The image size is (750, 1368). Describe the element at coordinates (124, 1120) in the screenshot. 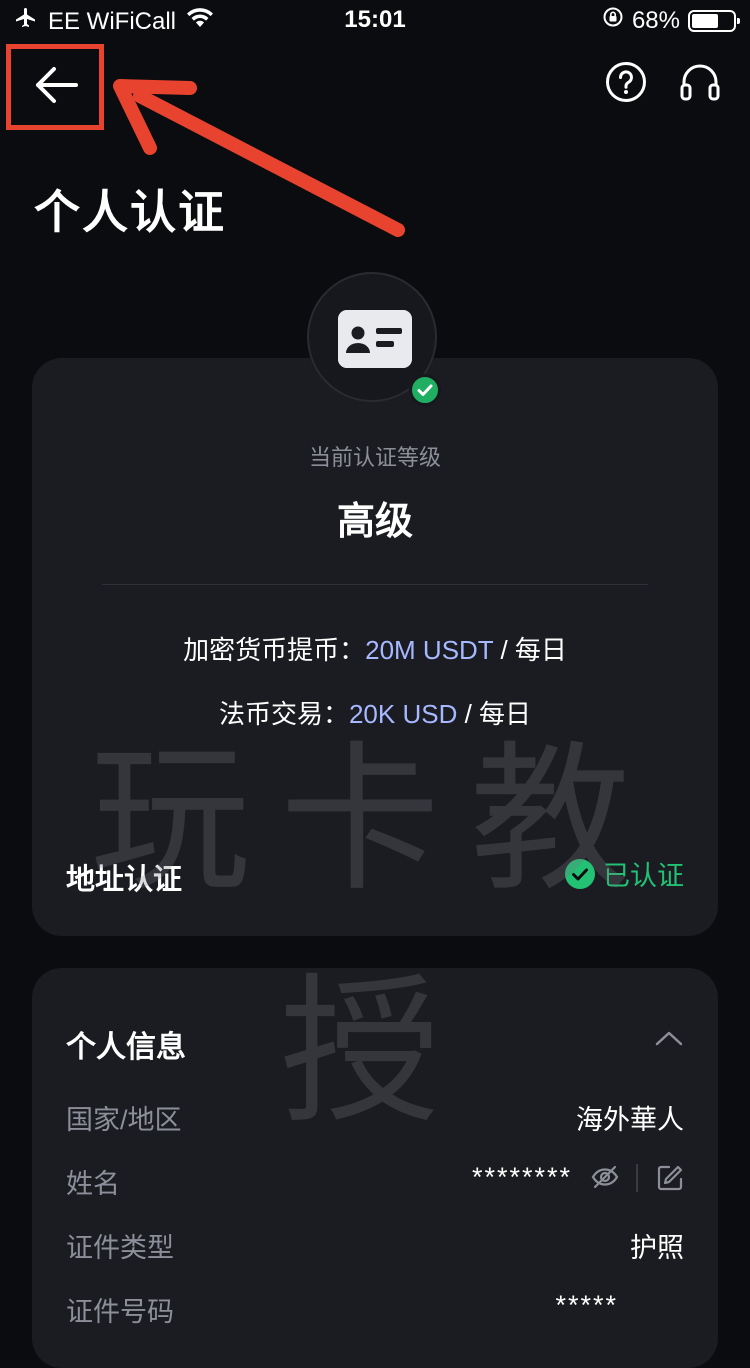

I see `country-label: 国家/地区` at that location.